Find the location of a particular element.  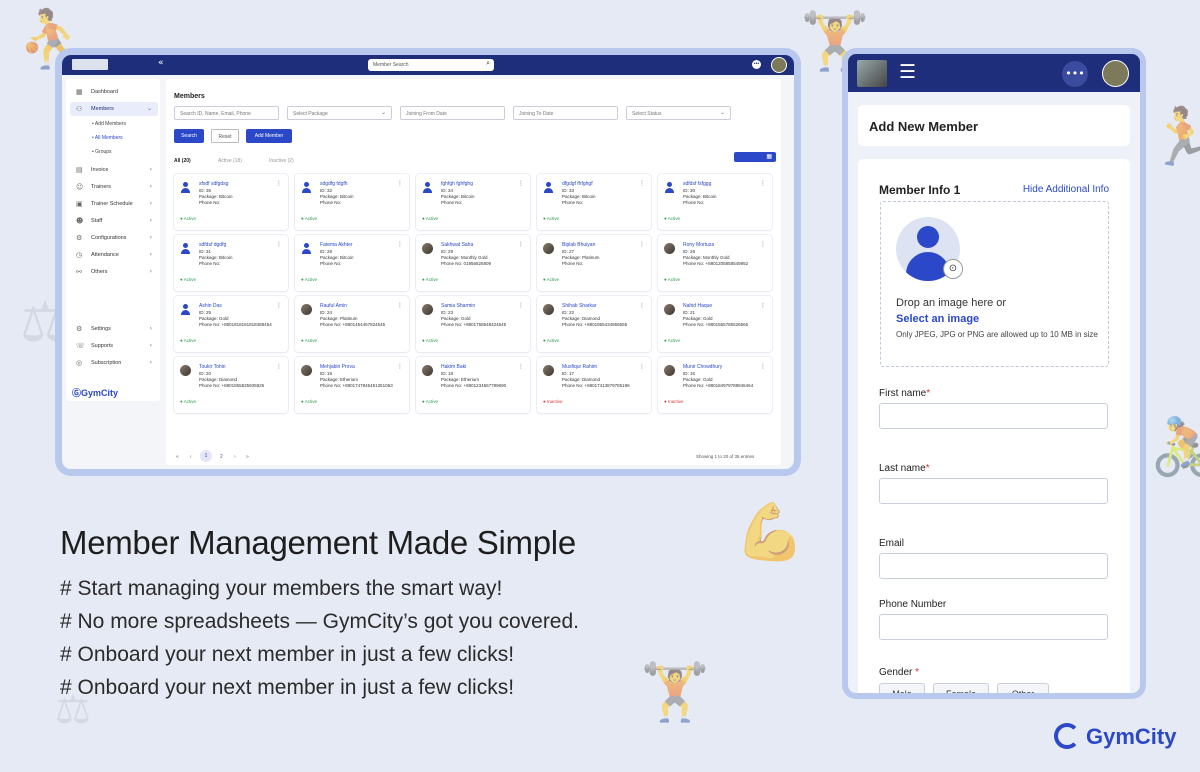

page-1-button: 1 is located at coordinates (206, 456).